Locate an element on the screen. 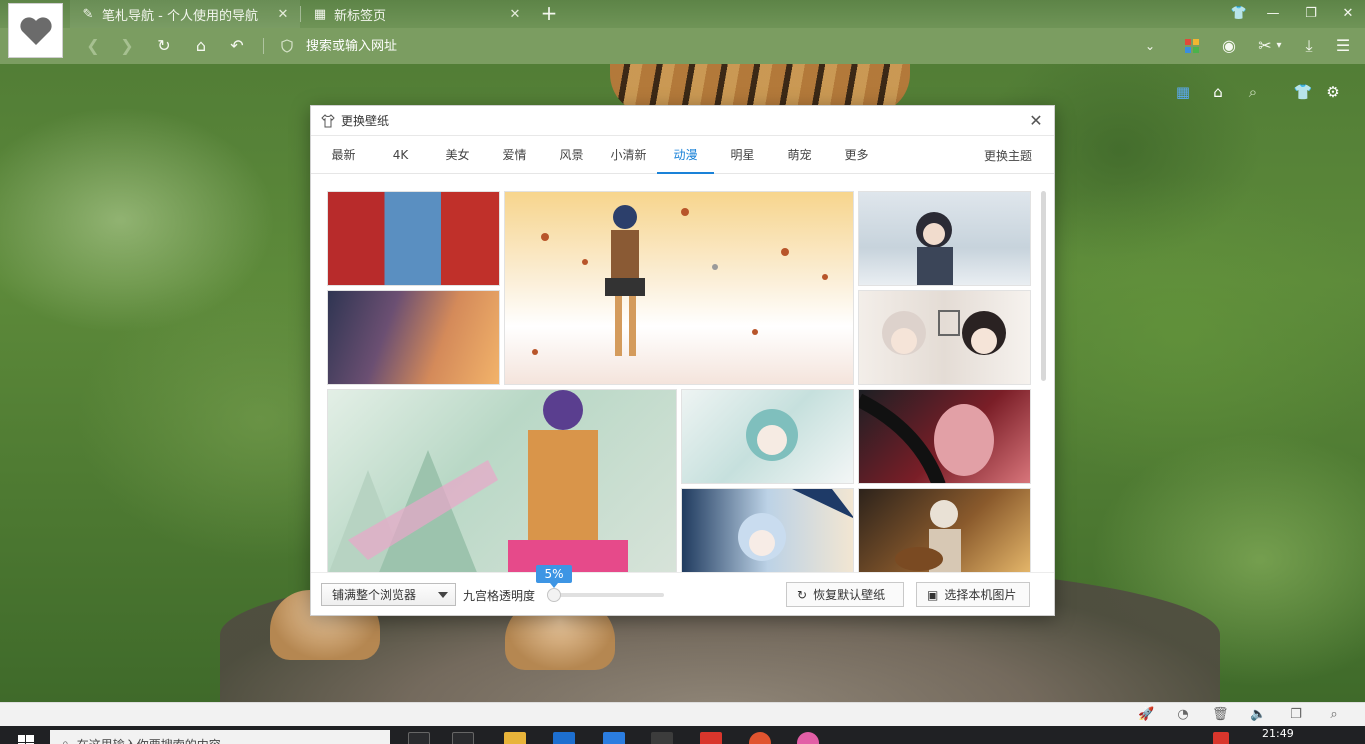 This screenshot has width=1365, height=744. heart-icon is located at coordinates (35, 30).